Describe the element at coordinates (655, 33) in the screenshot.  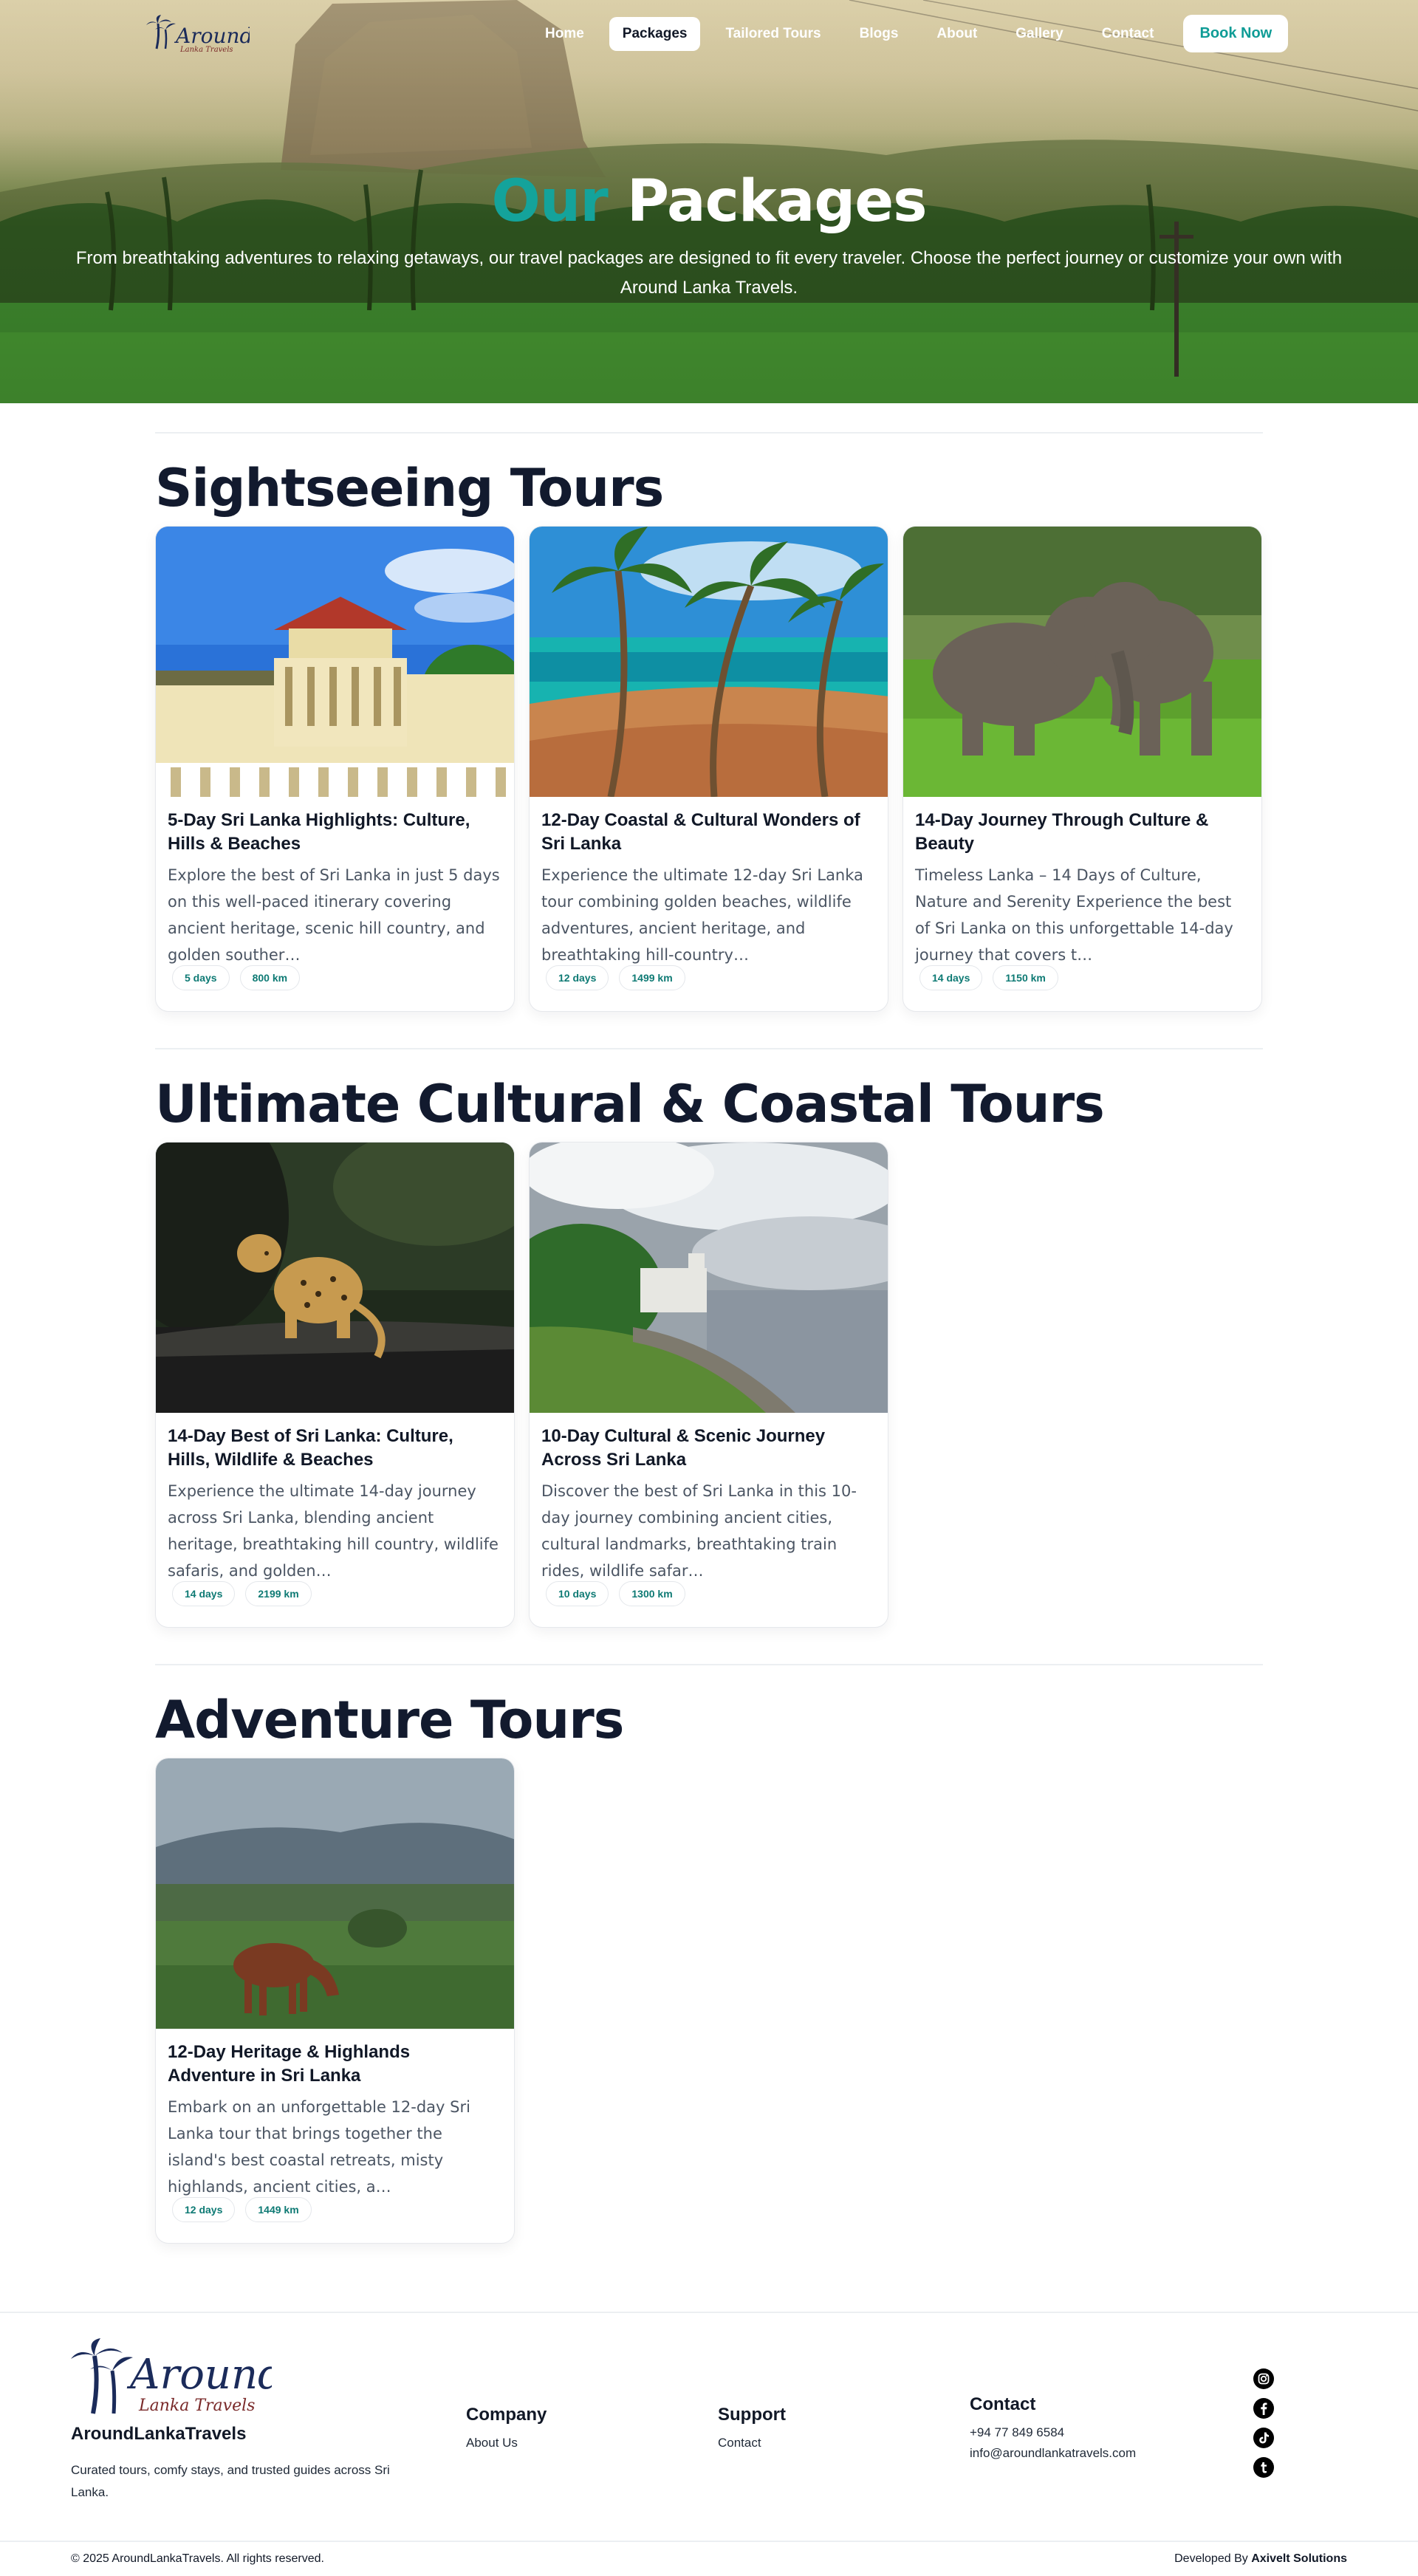
I see `nav-link-packages: Packages` at that location.